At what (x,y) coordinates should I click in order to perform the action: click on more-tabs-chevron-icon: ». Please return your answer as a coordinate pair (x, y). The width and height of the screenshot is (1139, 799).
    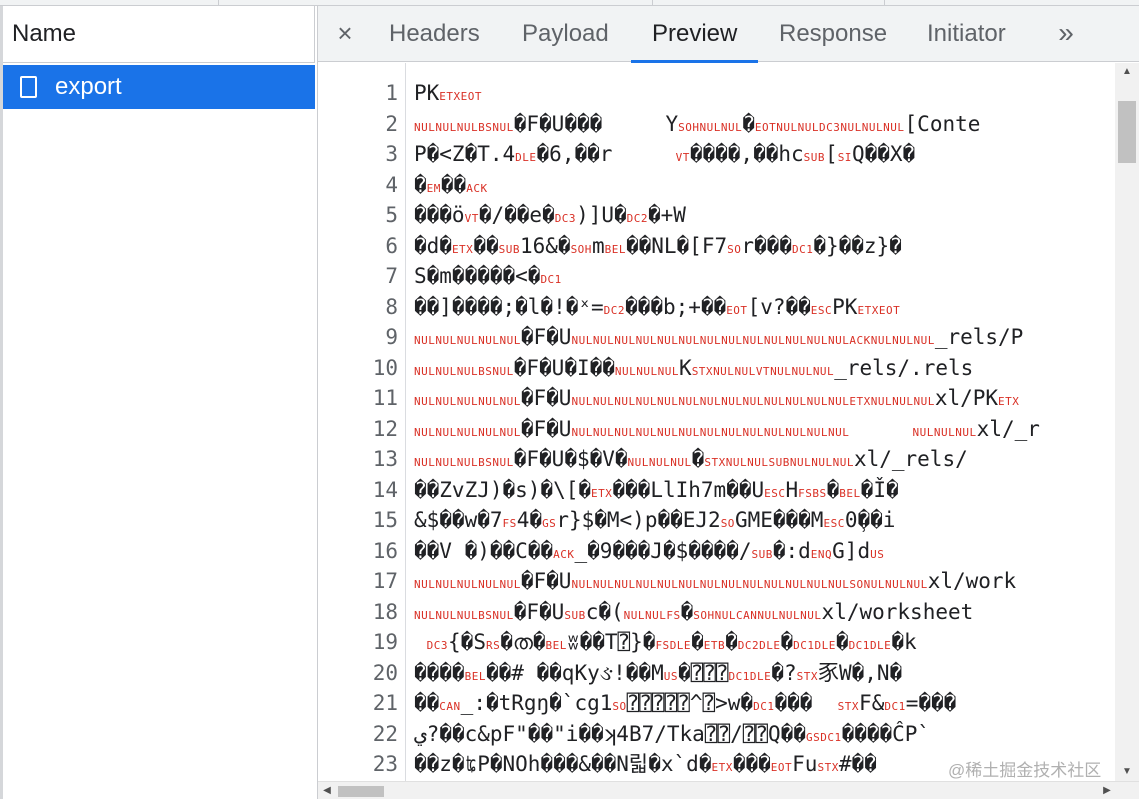
    Looking at the image, I should click on (1066, 33).